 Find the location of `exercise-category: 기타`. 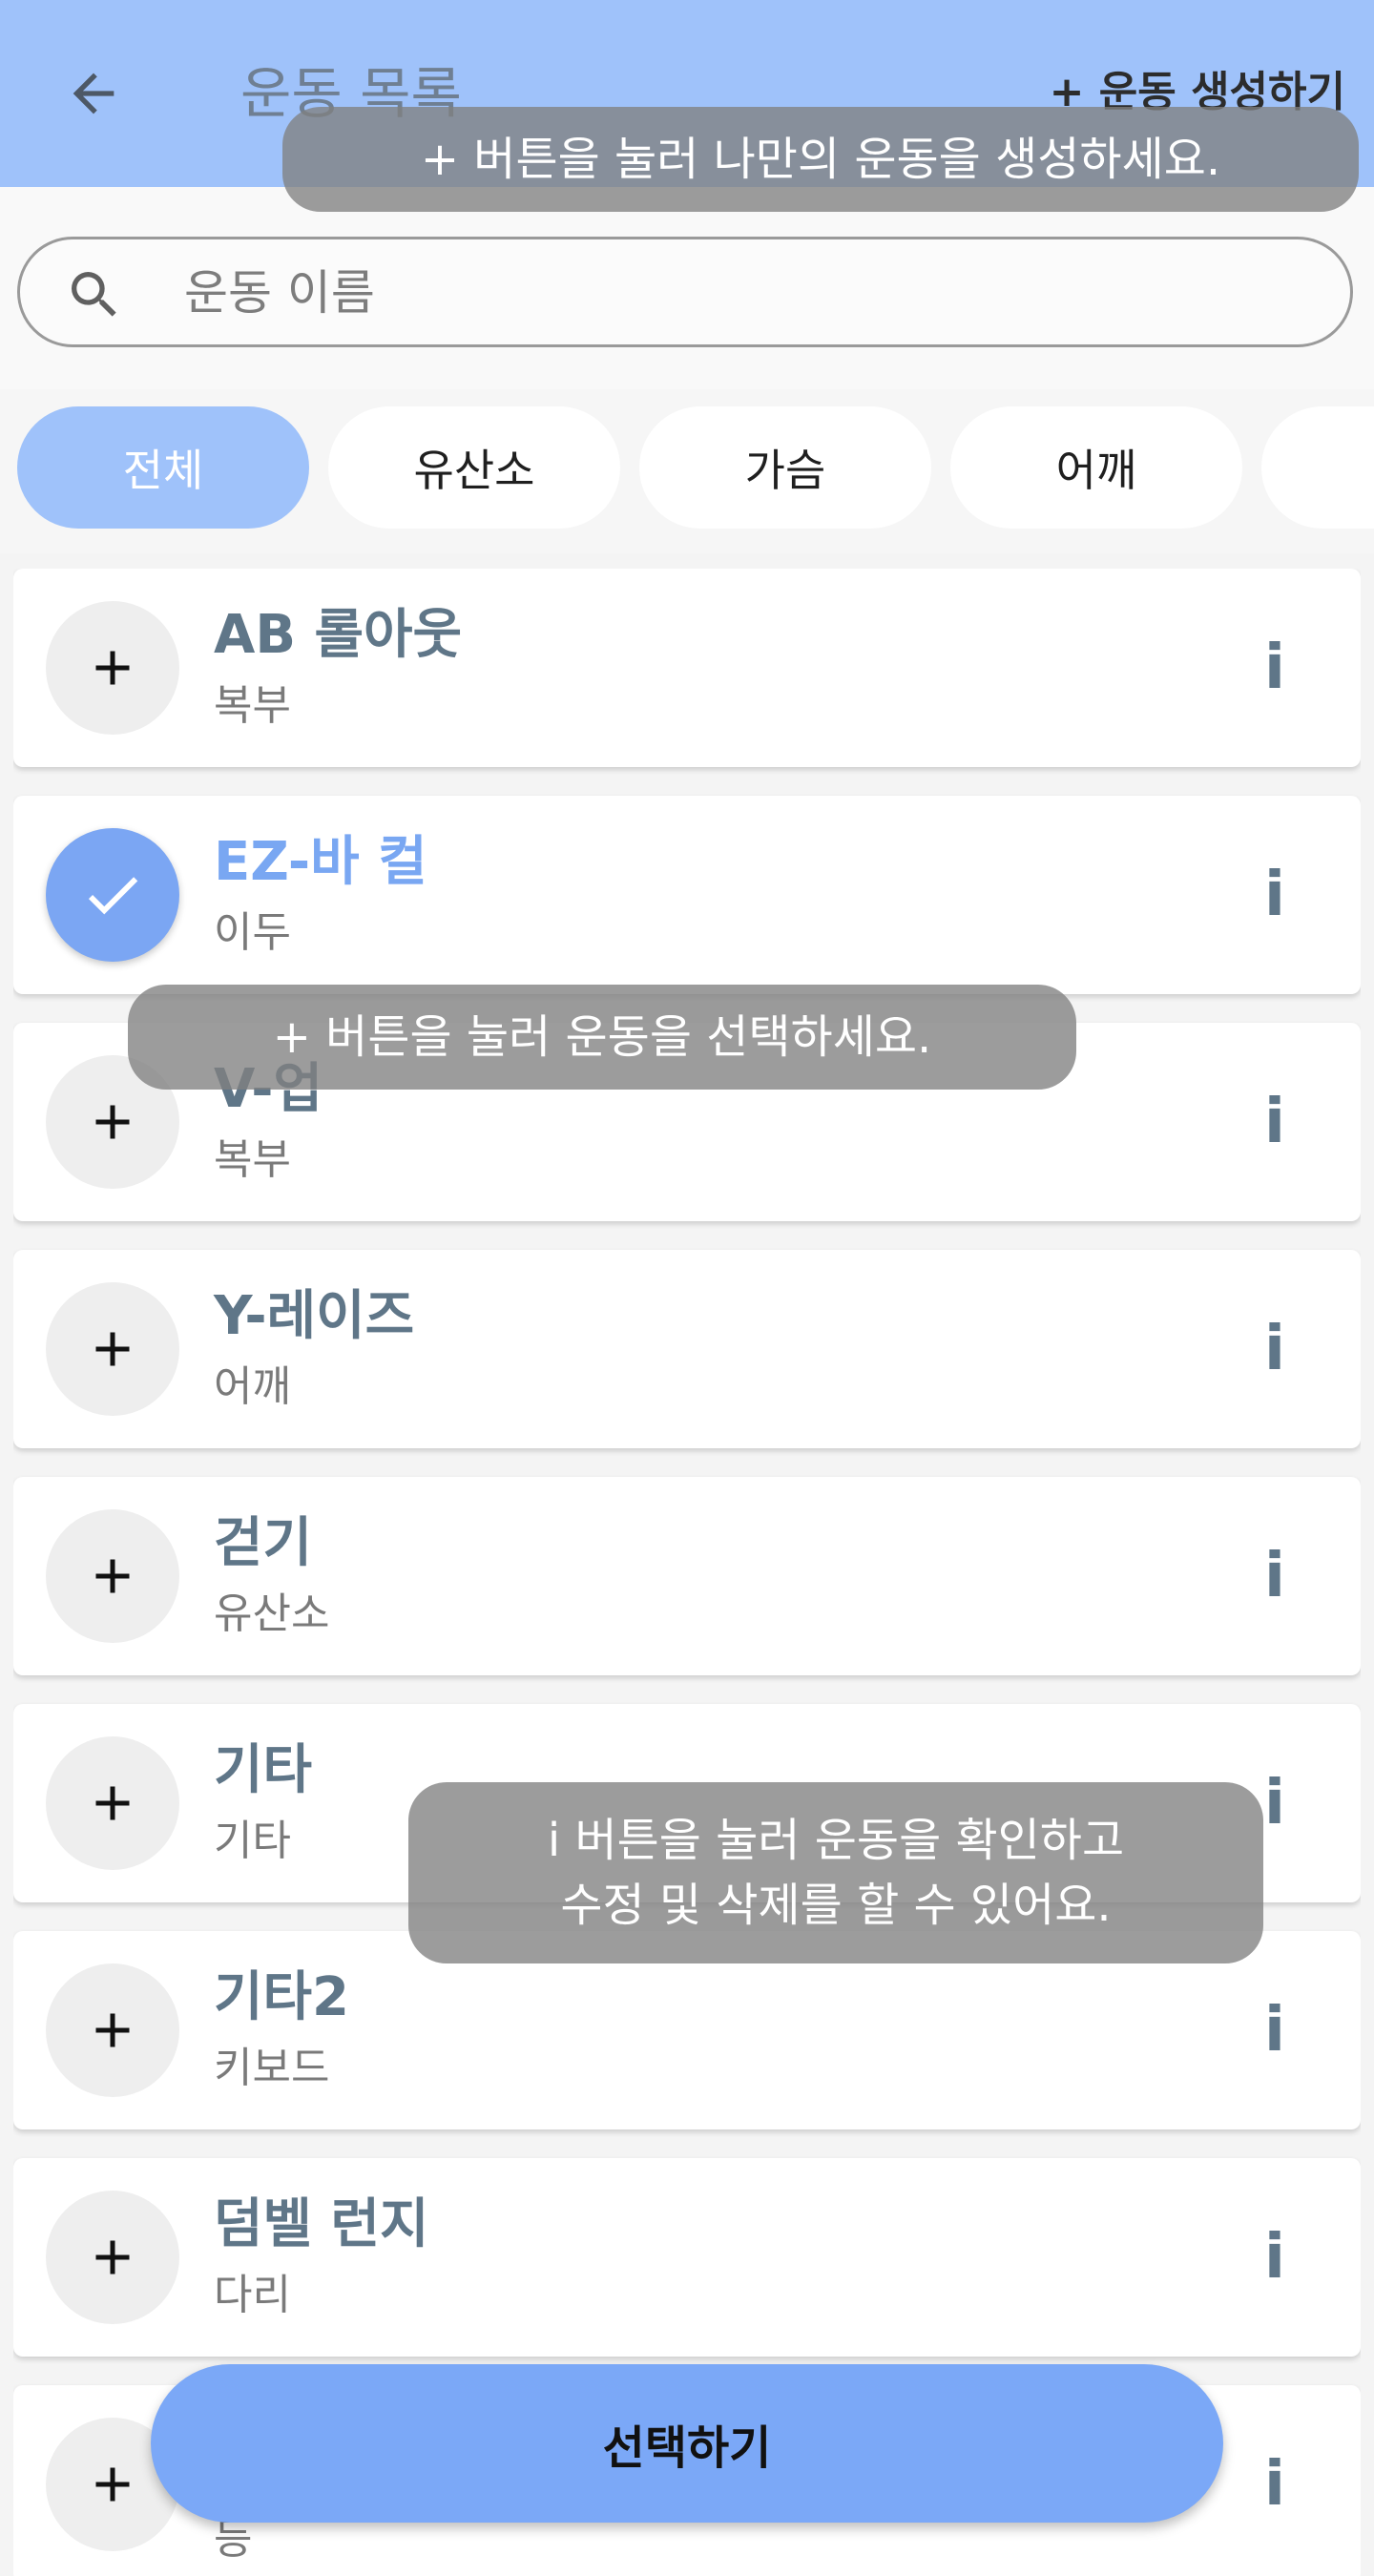

exercise-category: 기타 is located at coordinates (253, 1841).